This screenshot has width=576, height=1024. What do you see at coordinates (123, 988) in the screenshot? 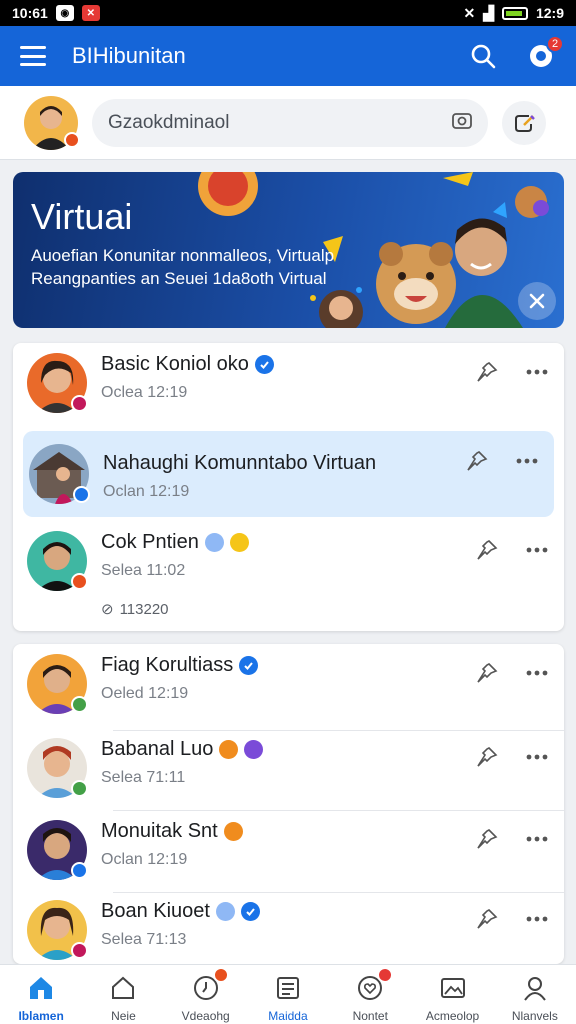
I see `house-outline-icon` at bounding box center [123, 988].